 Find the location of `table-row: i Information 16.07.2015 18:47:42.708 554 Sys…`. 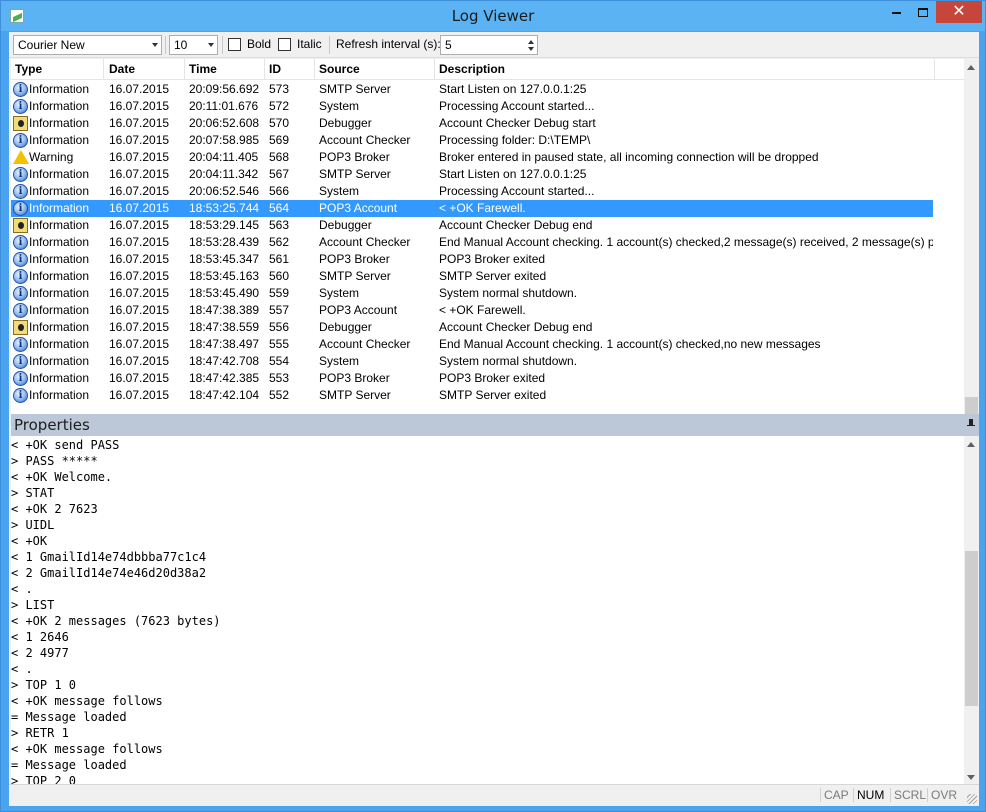

table-row: i Information 16.07.2015 18:47:42.708 554 Sys… is located at coordinates (472, 361).